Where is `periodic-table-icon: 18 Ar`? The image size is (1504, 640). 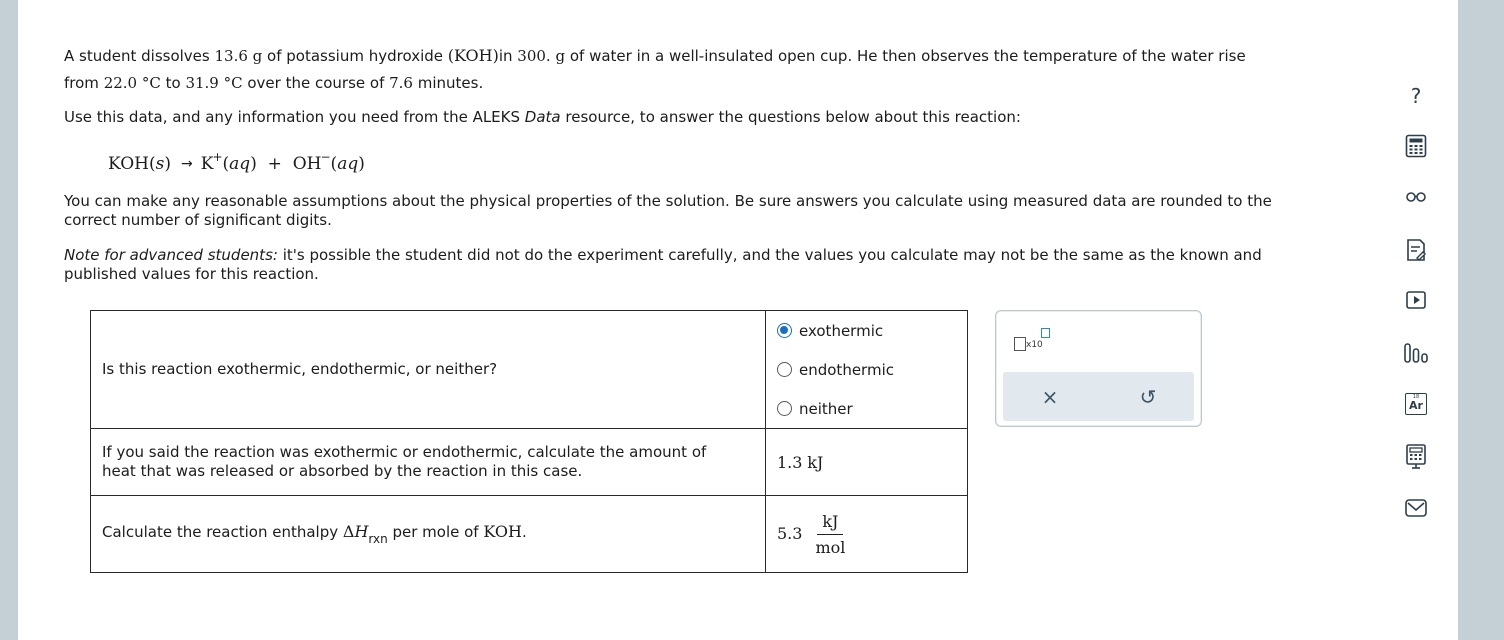 periodic-table-icon: 18 Ar is located at coordinates (1416, 404).